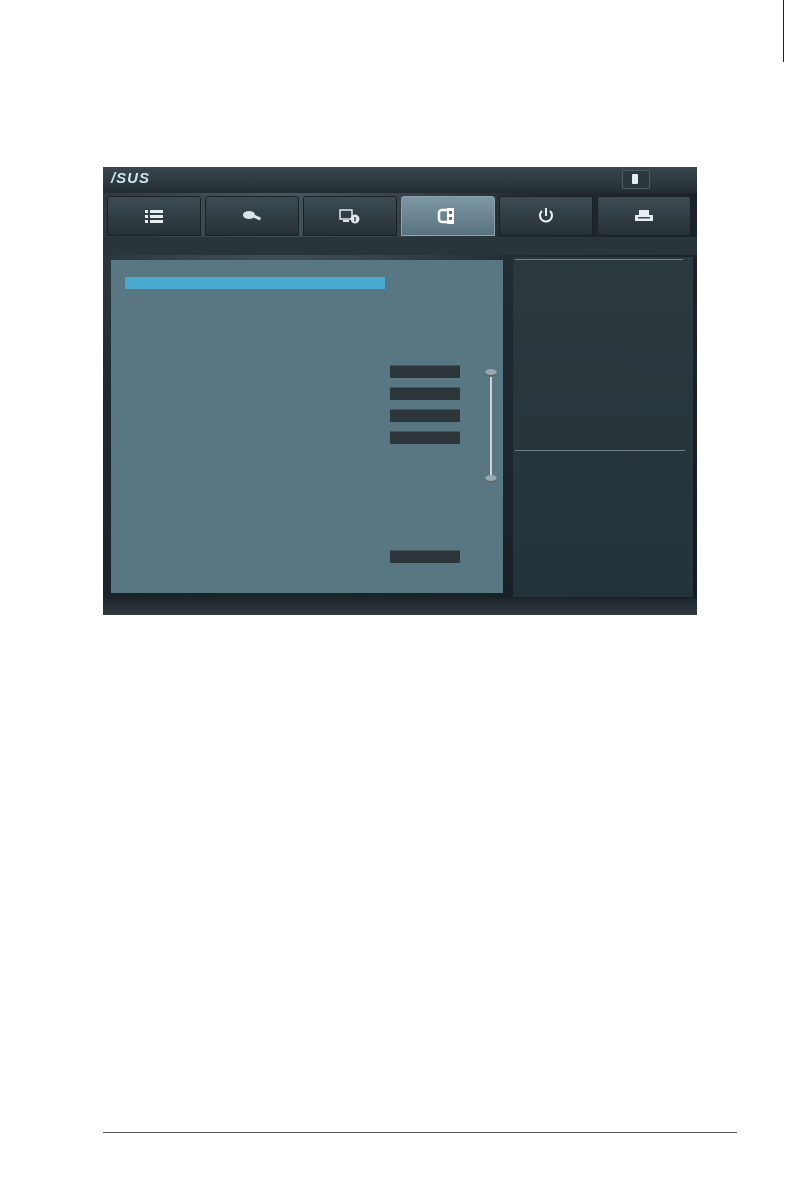 This screenshot has height=1196, width=794. I want to click on footer-rule, so click(420, 1132).